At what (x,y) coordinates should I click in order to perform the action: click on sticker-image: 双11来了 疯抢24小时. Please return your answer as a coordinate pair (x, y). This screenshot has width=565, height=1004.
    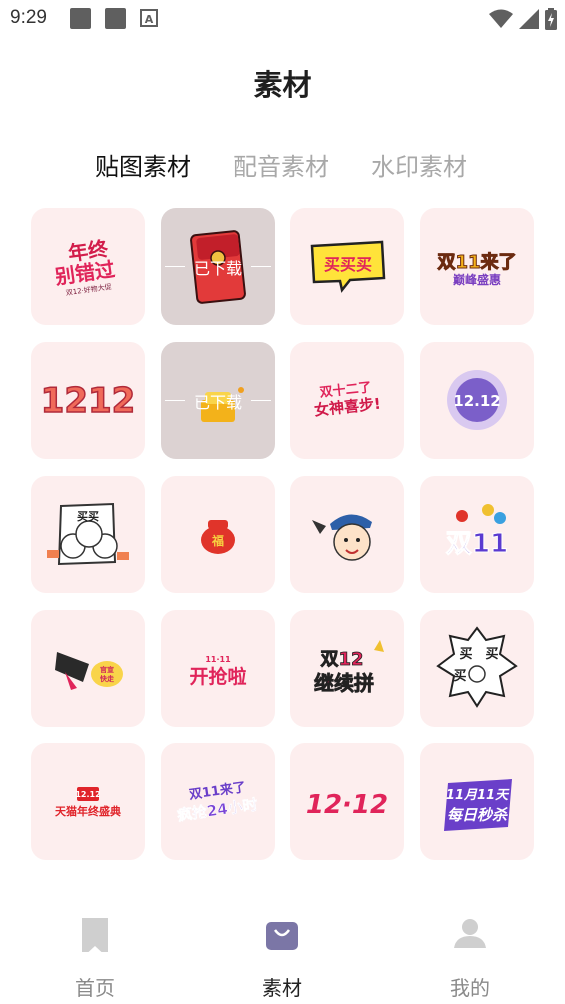
    Looking at the image, I should click on (217, 802).